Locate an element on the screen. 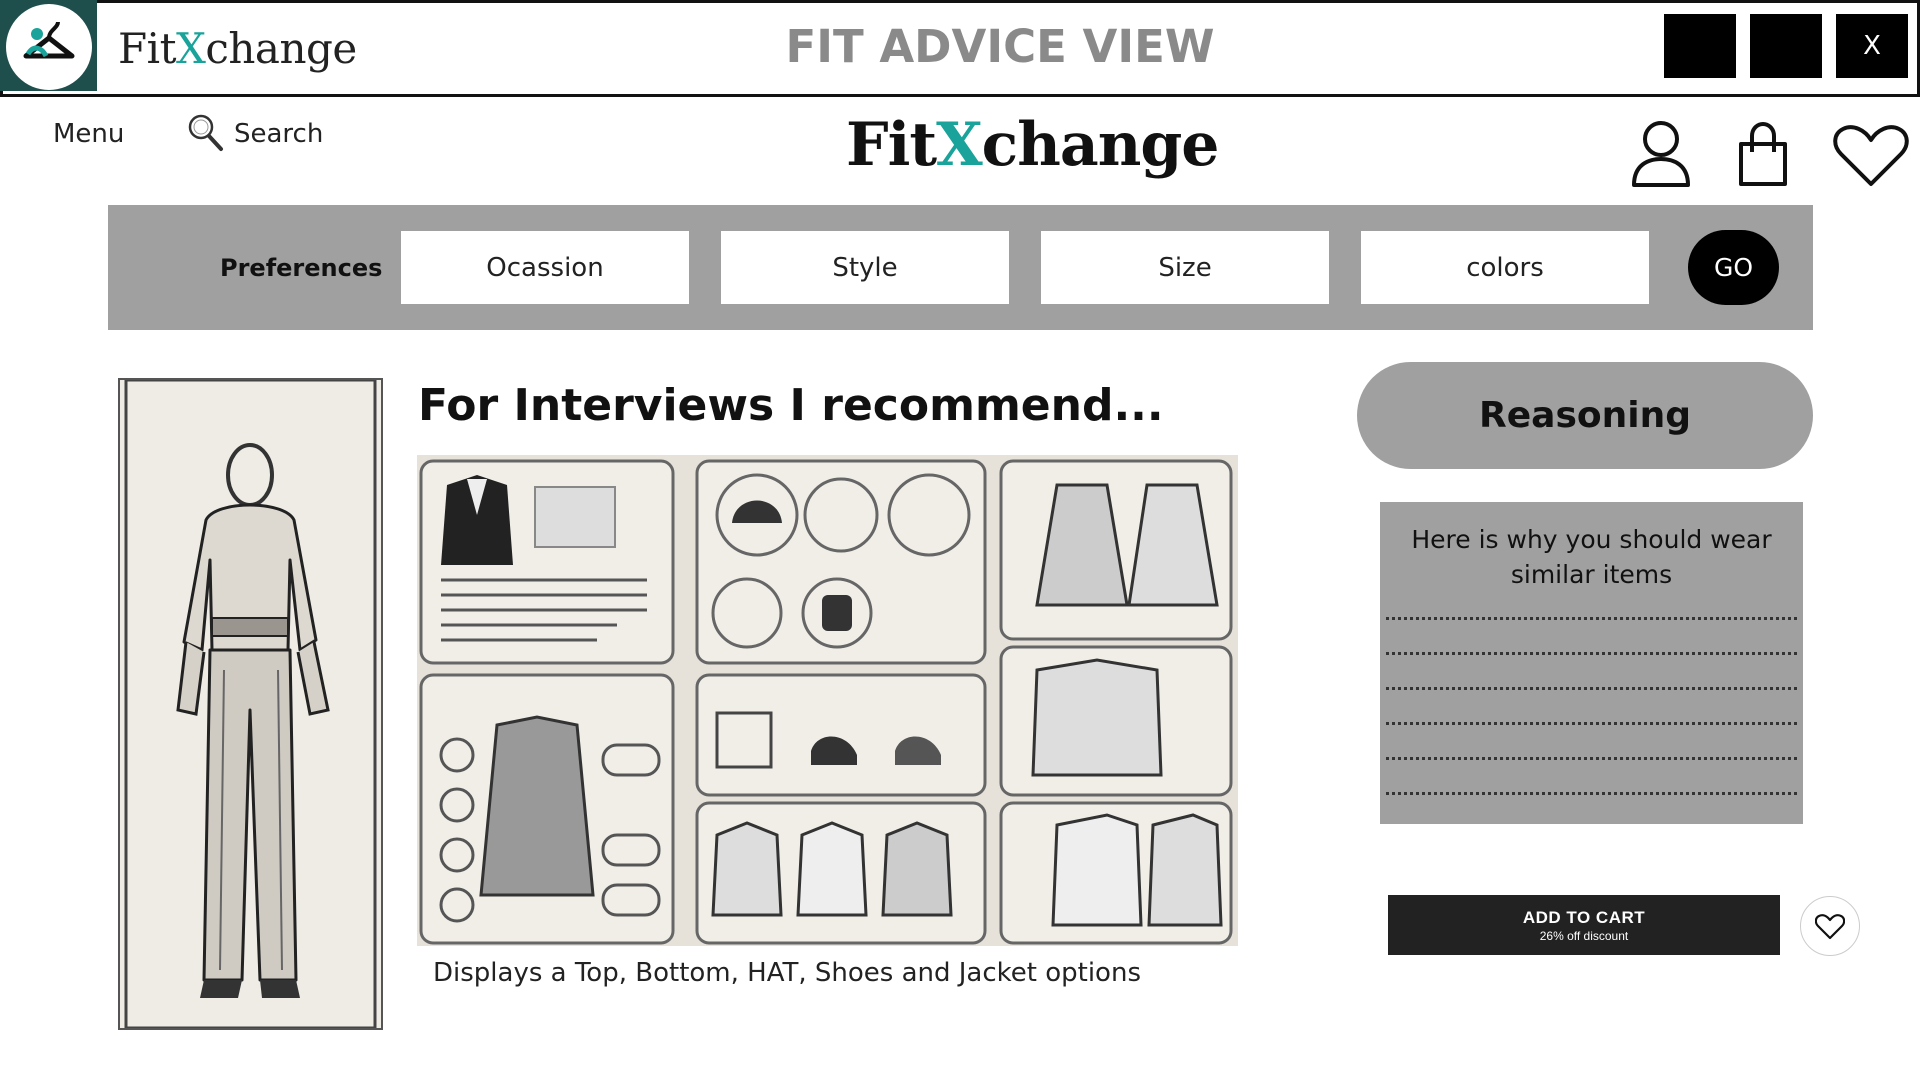 This screenshot has height=1080, width=1920. close-button: X is located at coordinates (1872, 46).